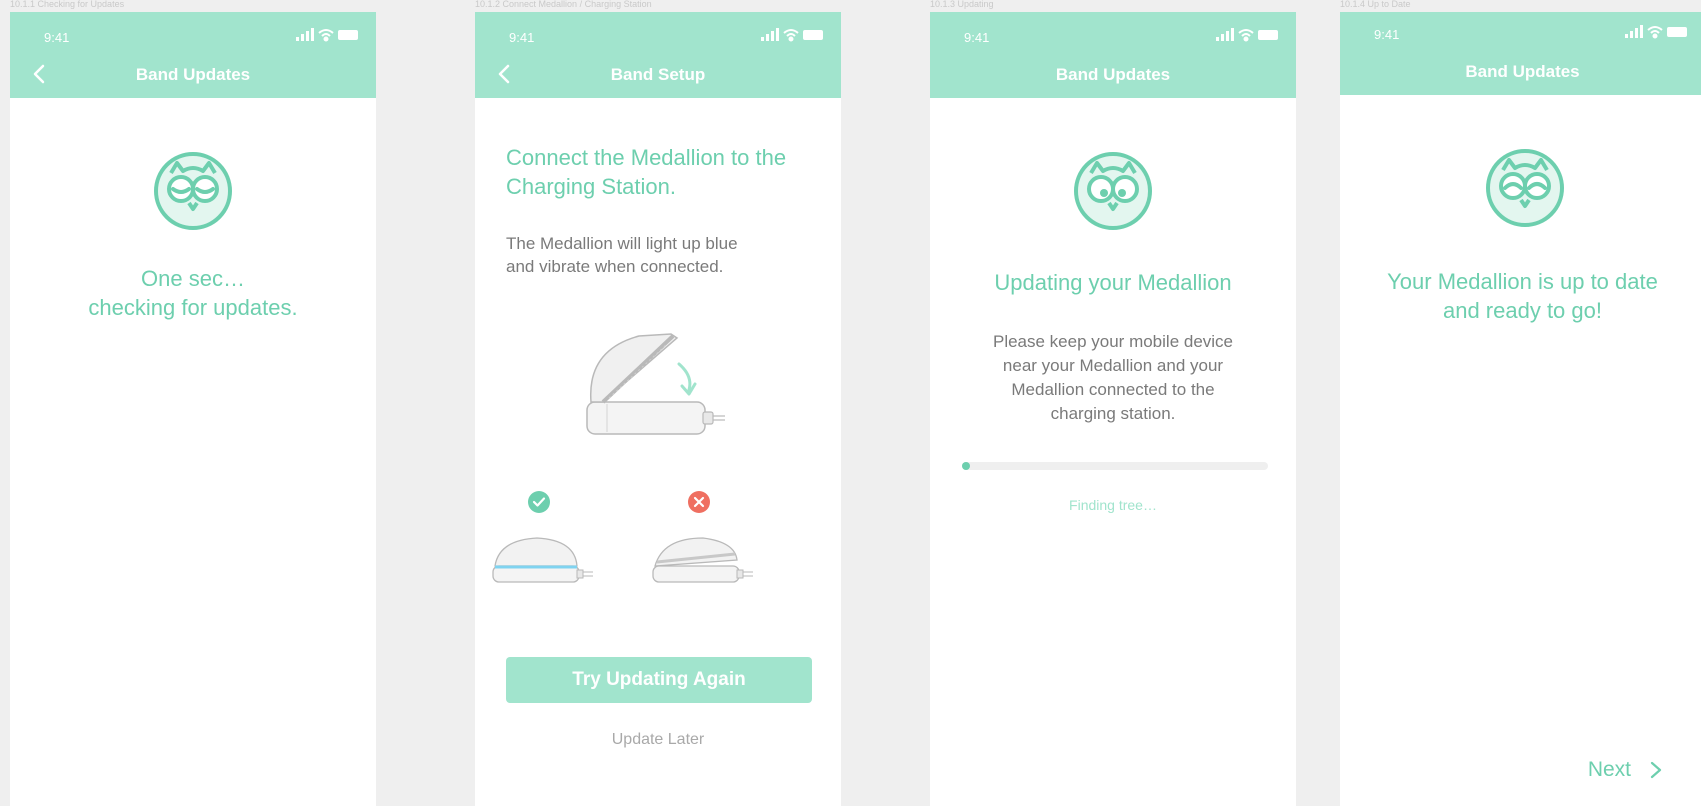 Image resolution: width=1701 pixels, height=806 pixels. I want to click on screen-caption: 10.1.4 Up to Date, so click(1375, 4).